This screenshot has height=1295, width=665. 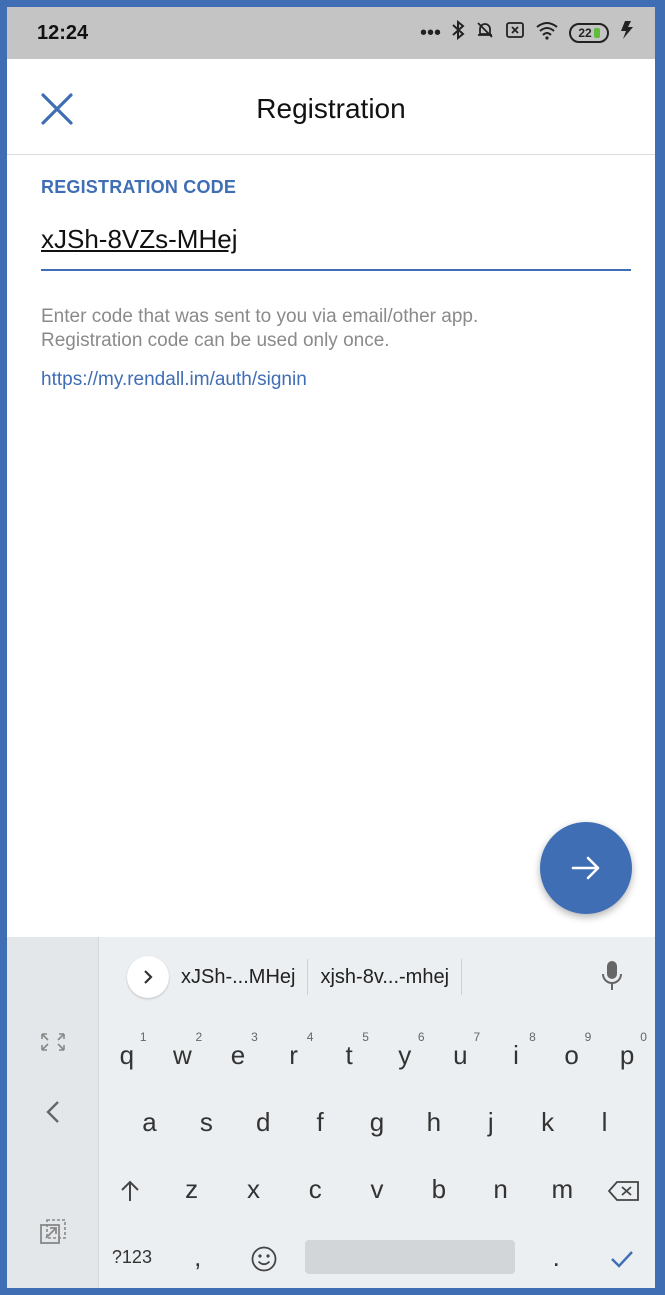 I want to click on key-label: t, so click(x=349, y=1055).